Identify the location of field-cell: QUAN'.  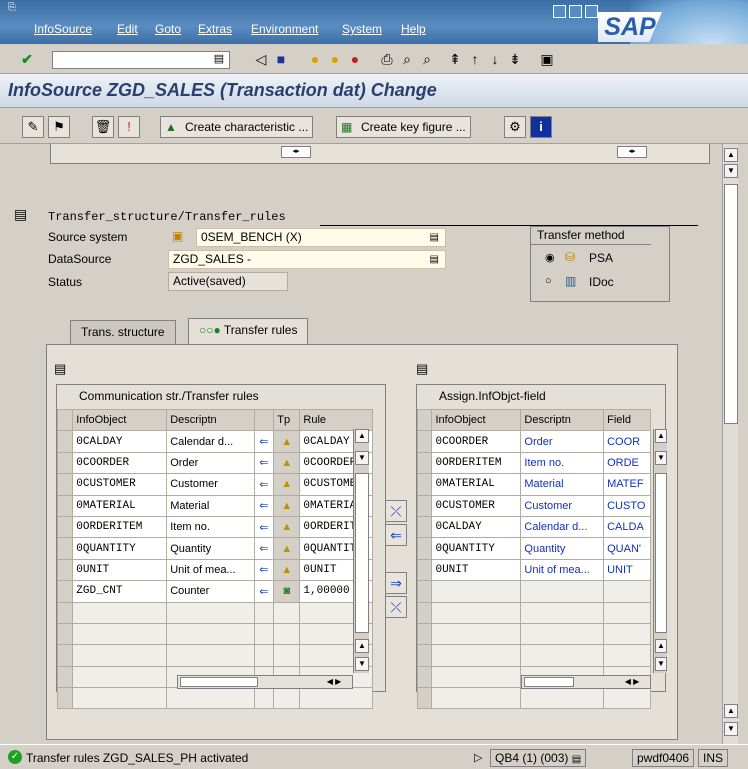
(627, 548).